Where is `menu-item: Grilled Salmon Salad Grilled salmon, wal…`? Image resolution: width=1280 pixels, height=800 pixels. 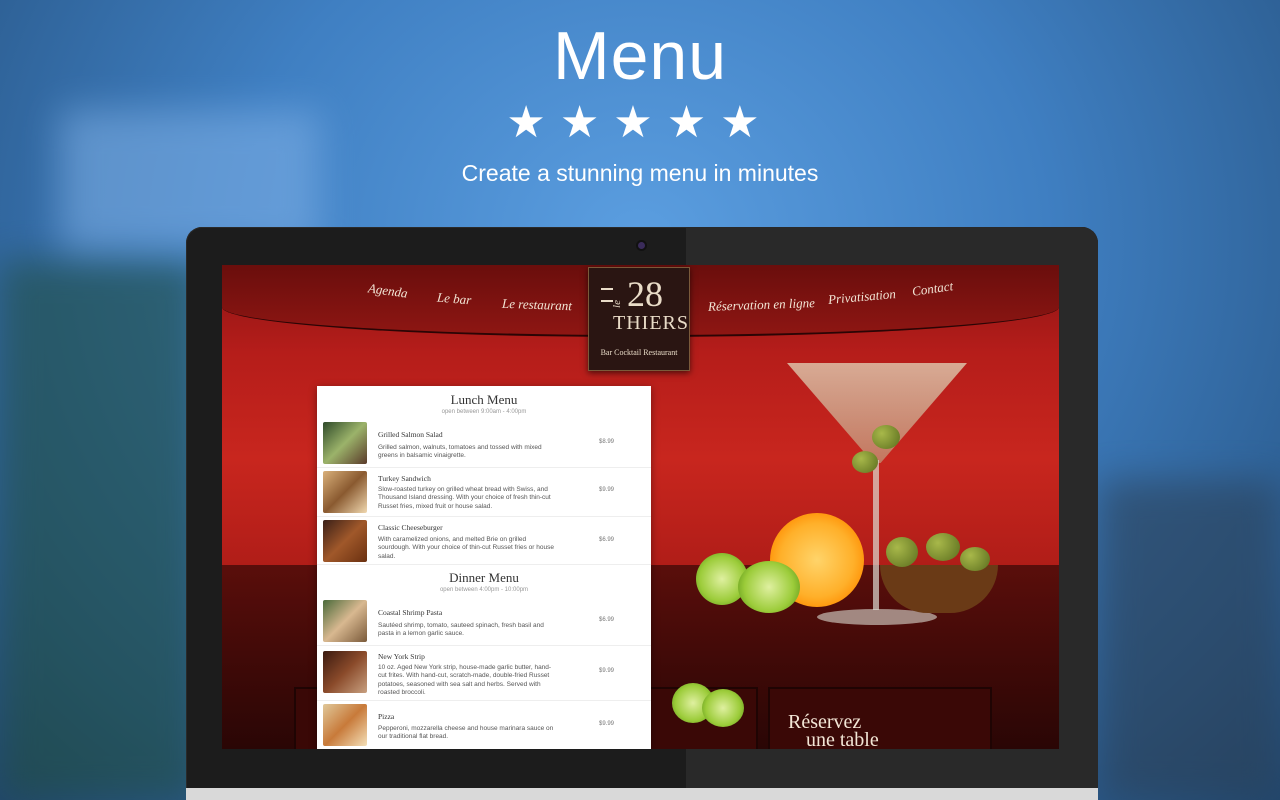
menu-item: Grilled Salmon Salad Grilled salmon, wal… is located at coordinates (484, 443).